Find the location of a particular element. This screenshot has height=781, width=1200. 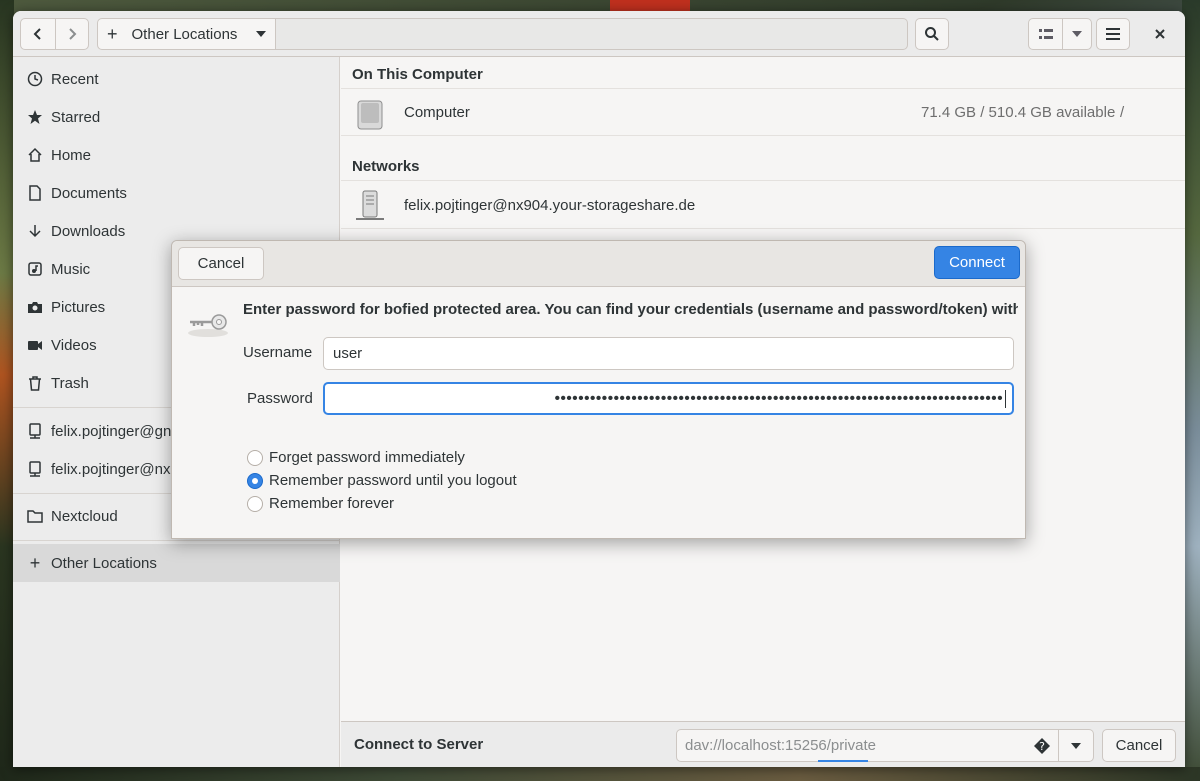

list-view-icon is located at coordinates (1045, 34).